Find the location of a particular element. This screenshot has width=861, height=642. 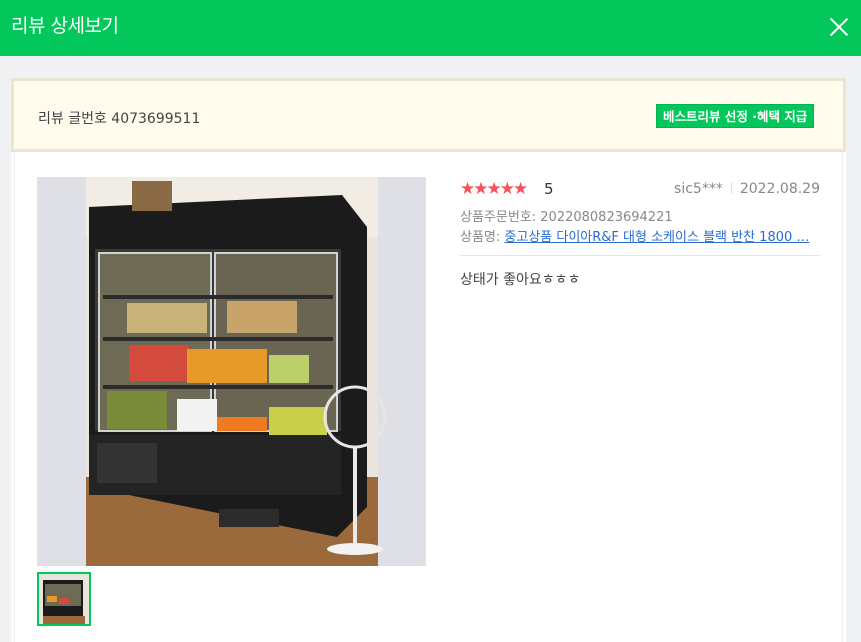

product-label: 상품명: is located at coordinates (482, 237).